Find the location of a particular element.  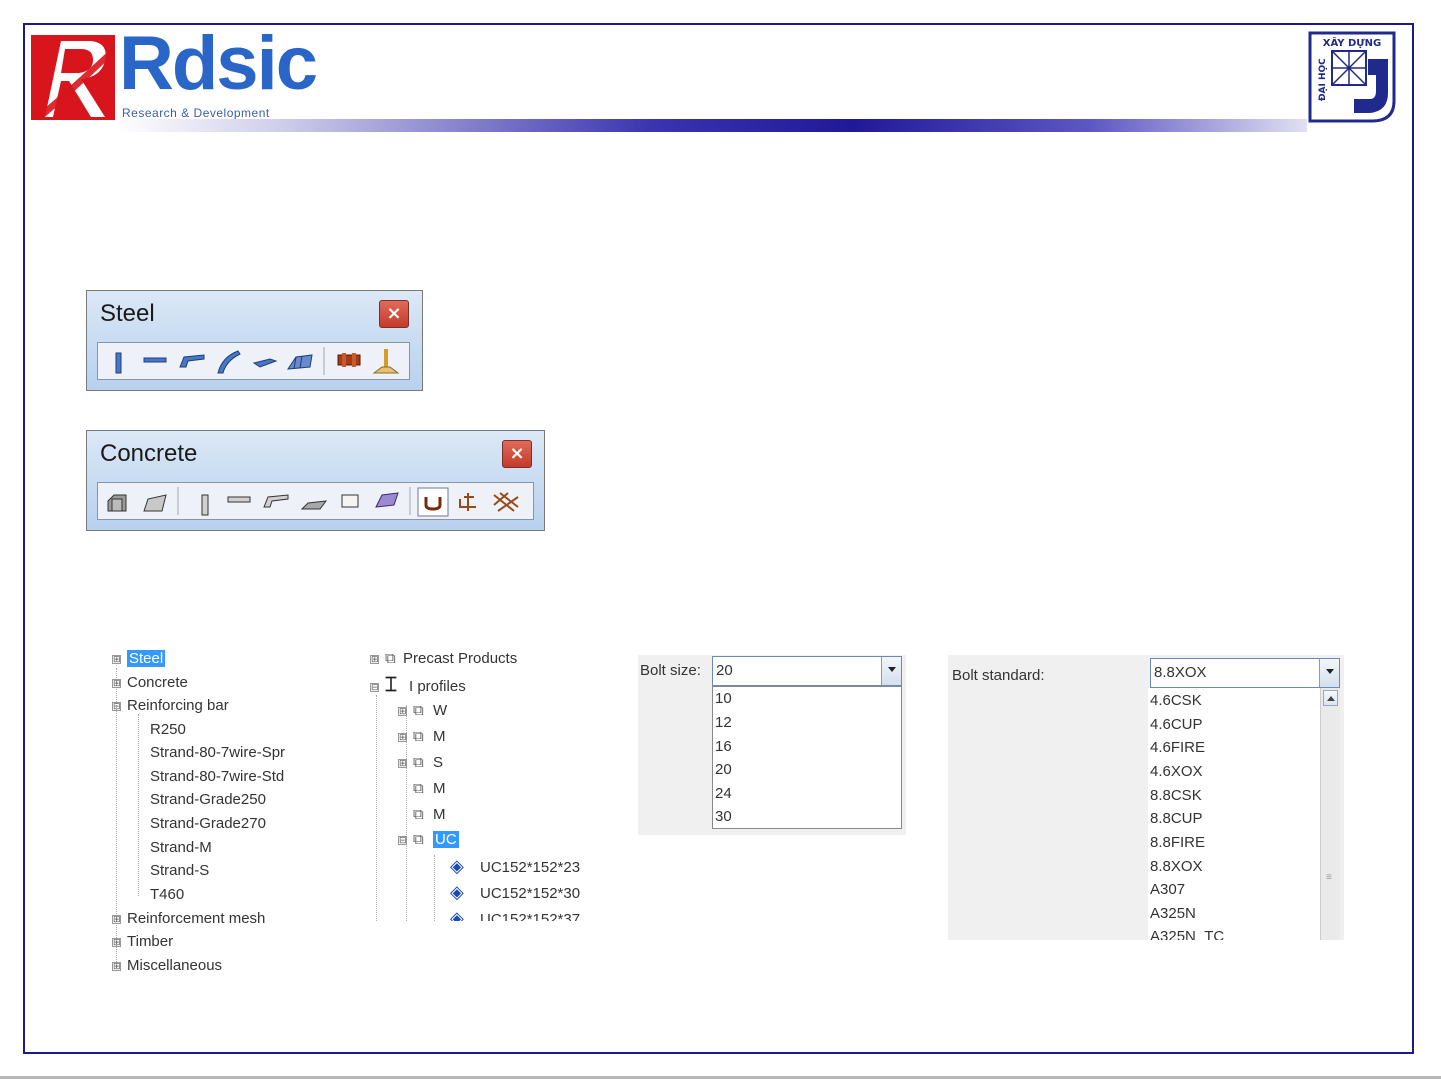

tree-node-i-profiles: ⊟ ⌶ I profiles is located at coordinates (418, 685).